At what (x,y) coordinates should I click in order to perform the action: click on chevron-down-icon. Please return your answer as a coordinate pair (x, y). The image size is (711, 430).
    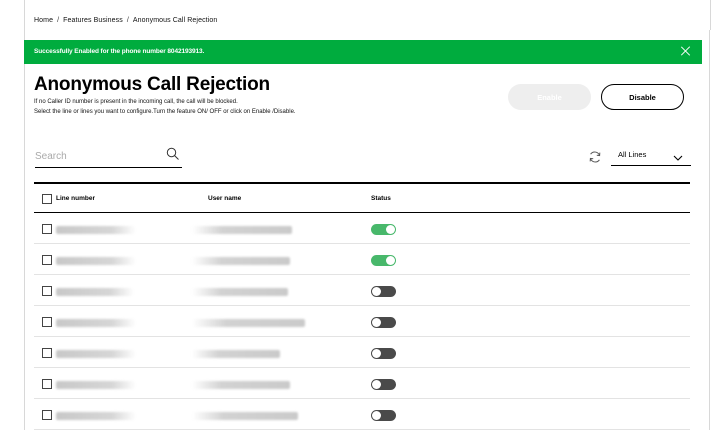
    Looking at the image, I should click on (678, 155).